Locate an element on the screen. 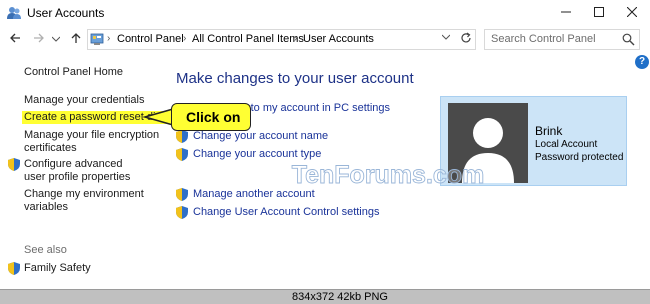 The image size is (650, 304). tenforums-watermark: TenForums.com is located at coordinates (388, 175).